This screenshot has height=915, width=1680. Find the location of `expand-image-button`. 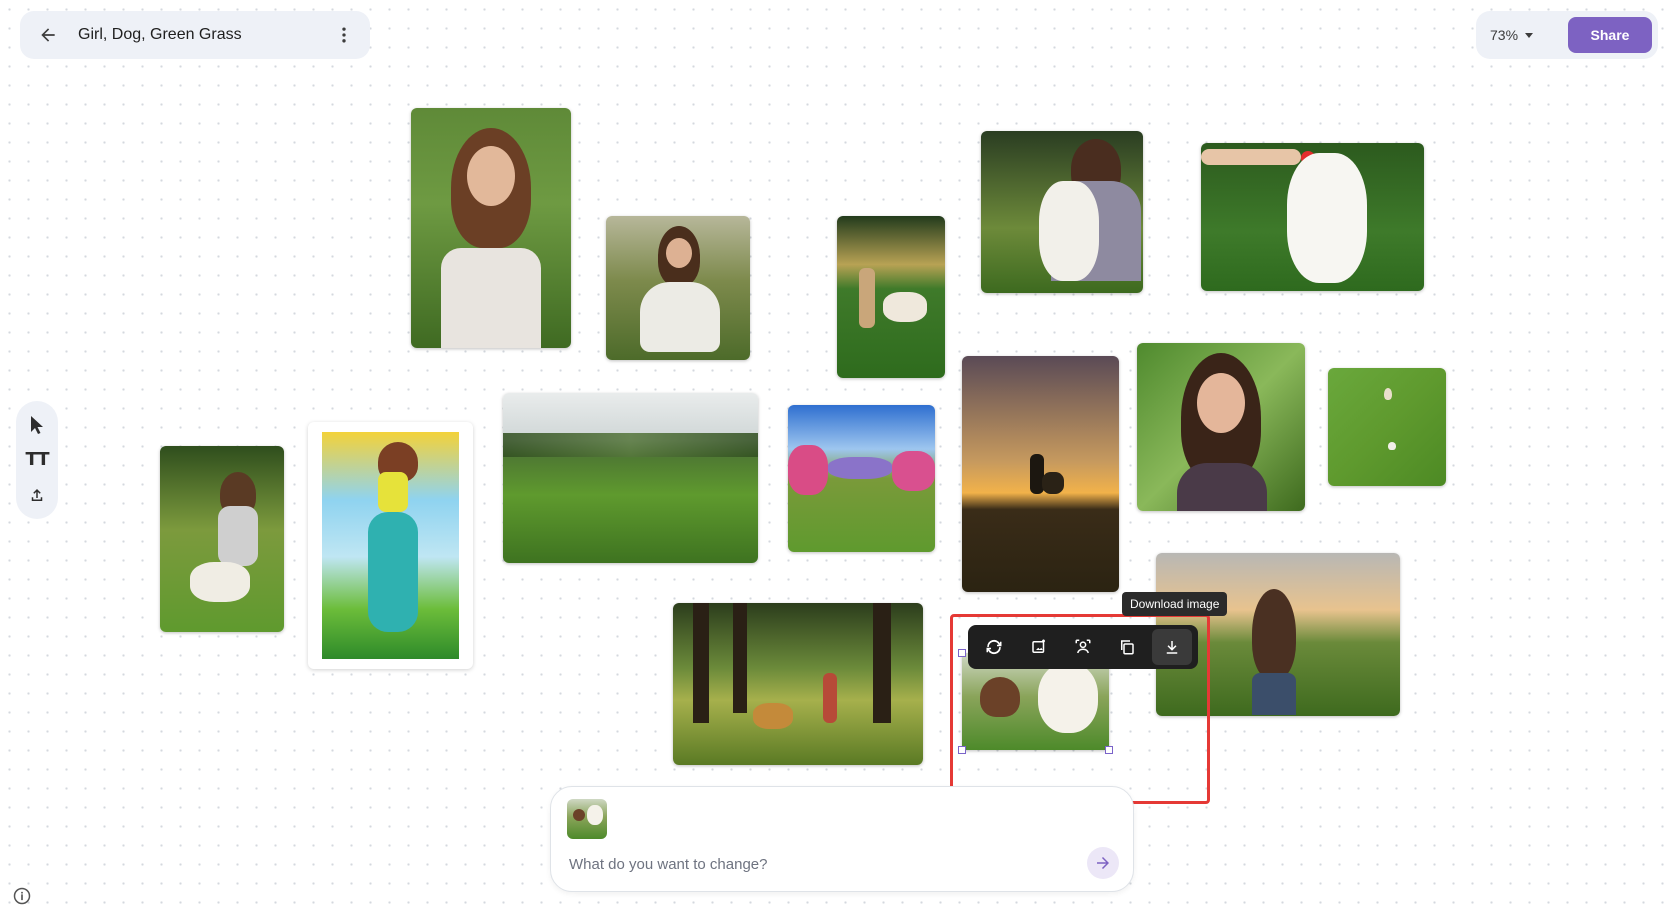

expand-image-button is located at coordinates (1039, 647).